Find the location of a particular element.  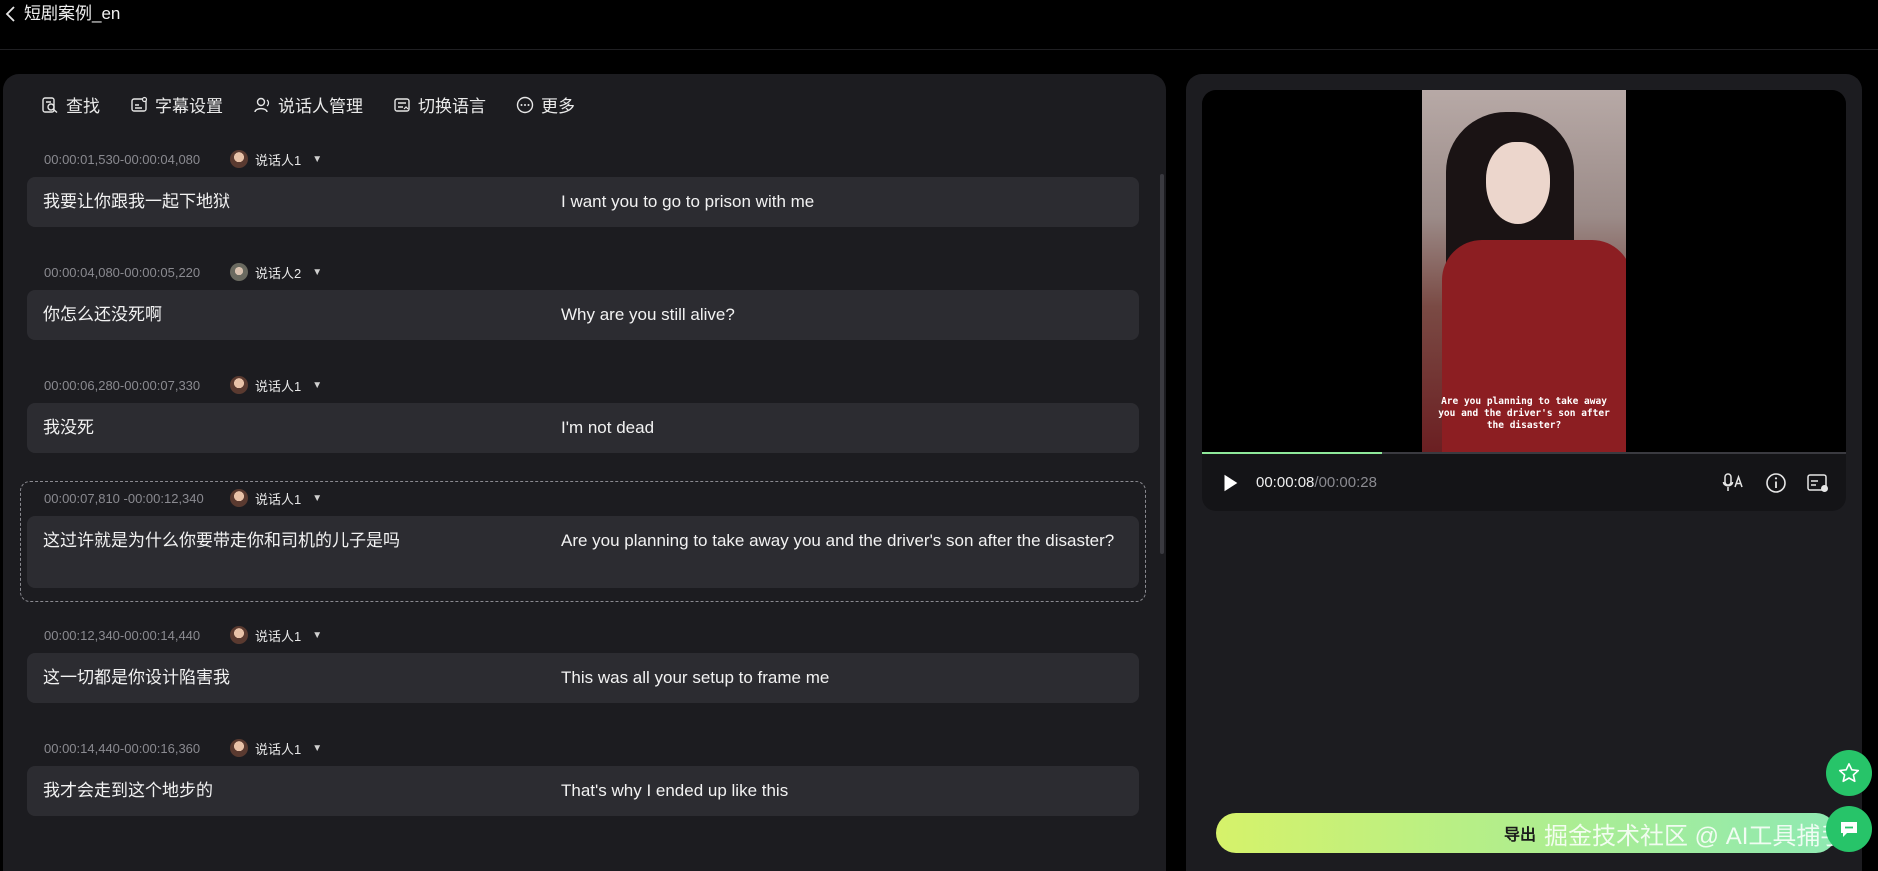

document-title: 短剧案例_en is located at coordinates (72, 13).